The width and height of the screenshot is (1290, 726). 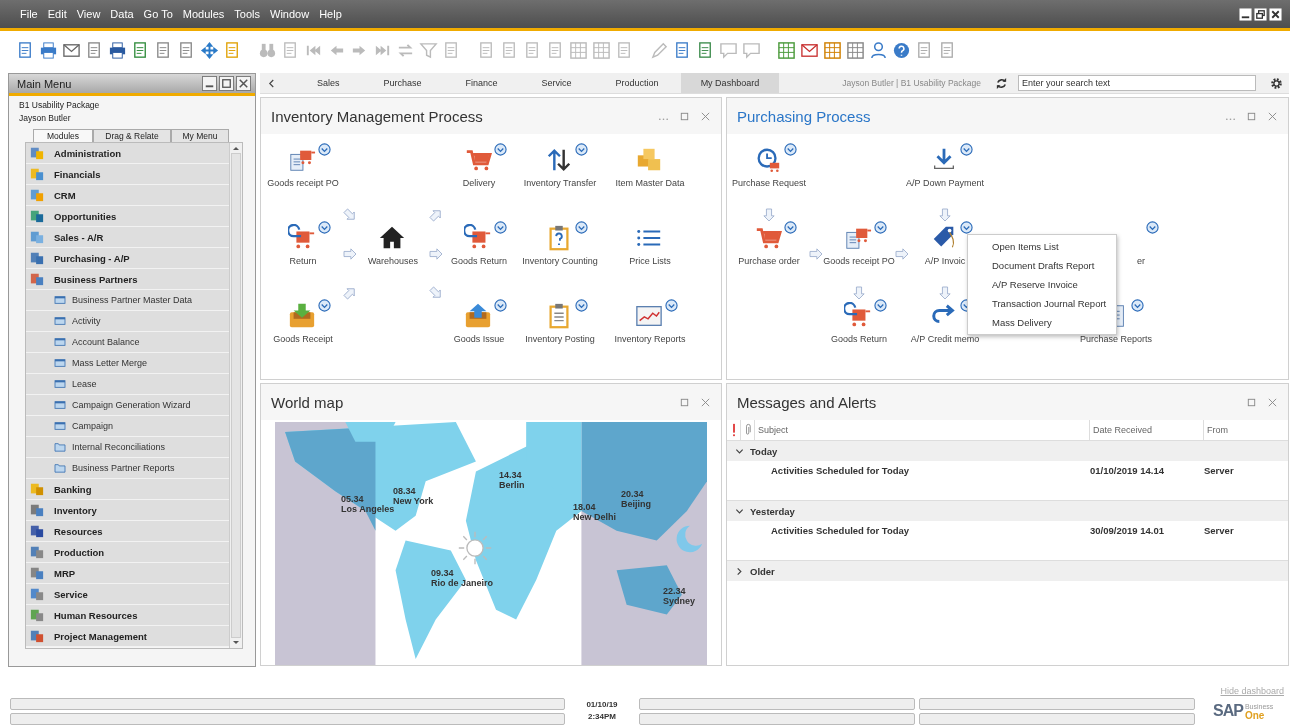 What do you see at coordinates (57, 14) in the screenshot?
I see `menu-item: Edit` at bounding box center [57, 14].